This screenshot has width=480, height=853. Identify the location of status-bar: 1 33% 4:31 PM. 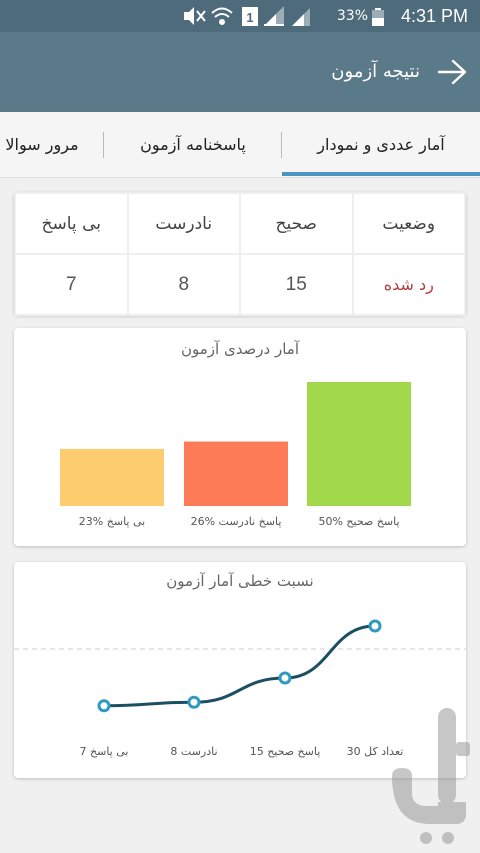
(240, 16).